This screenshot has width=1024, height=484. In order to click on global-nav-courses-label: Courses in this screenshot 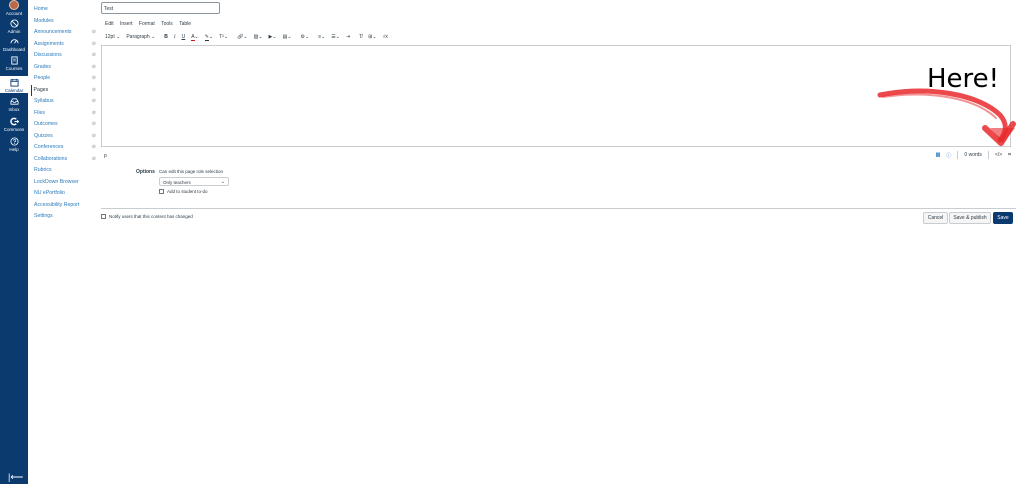, I will do `click(14, 68)`.